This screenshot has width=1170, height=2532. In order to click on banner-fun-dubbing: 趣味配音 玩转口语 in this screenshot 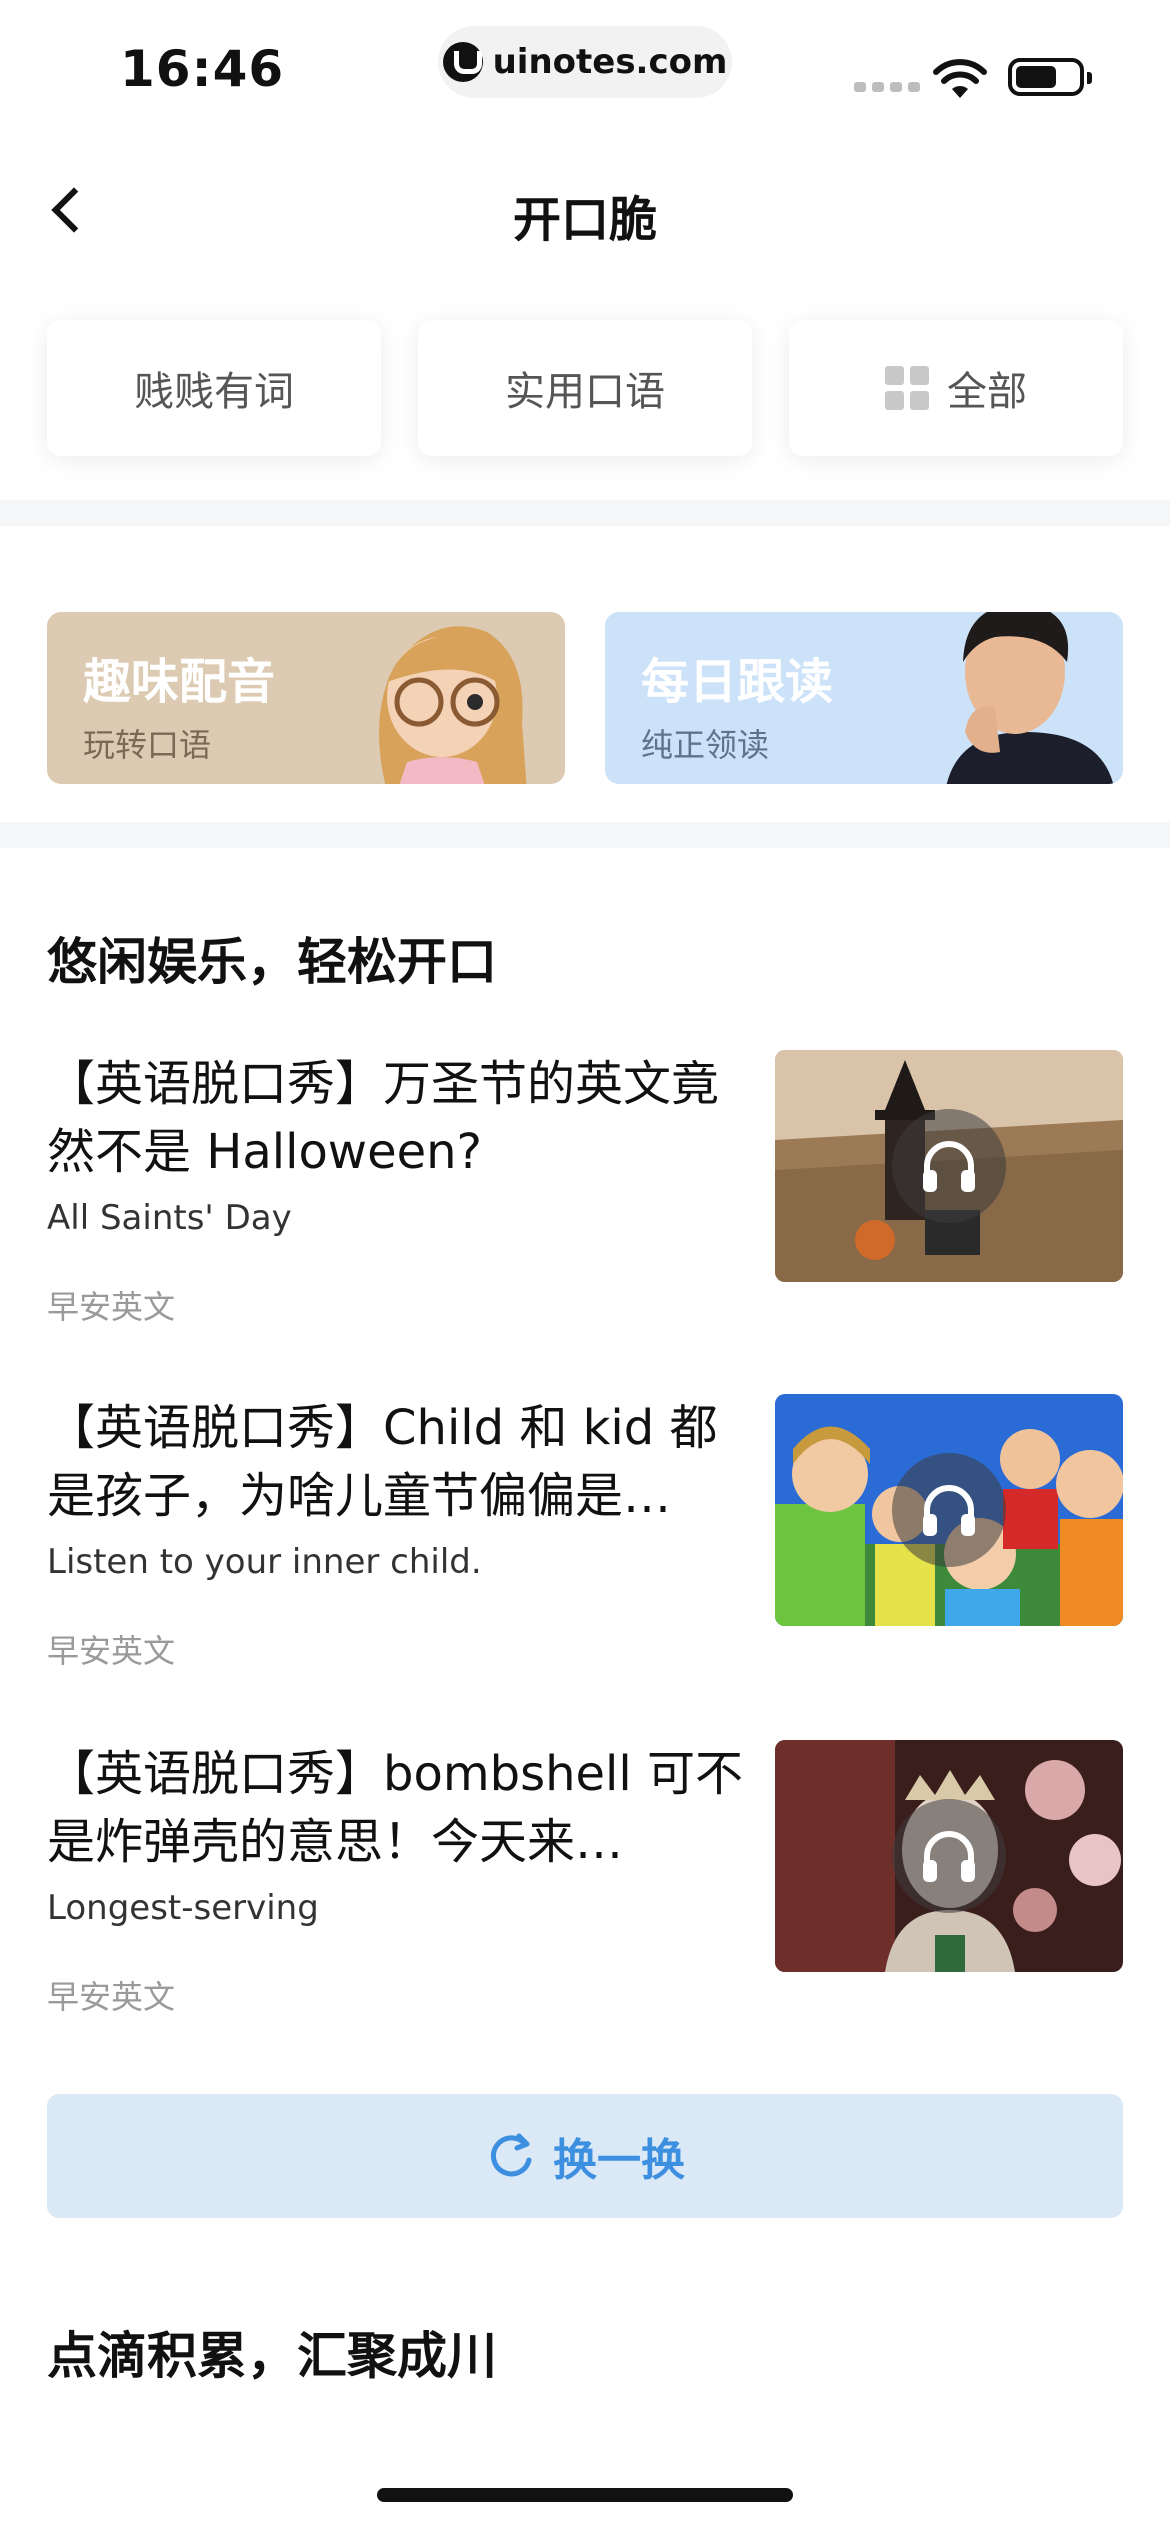, I will do `click(306, 698)`.